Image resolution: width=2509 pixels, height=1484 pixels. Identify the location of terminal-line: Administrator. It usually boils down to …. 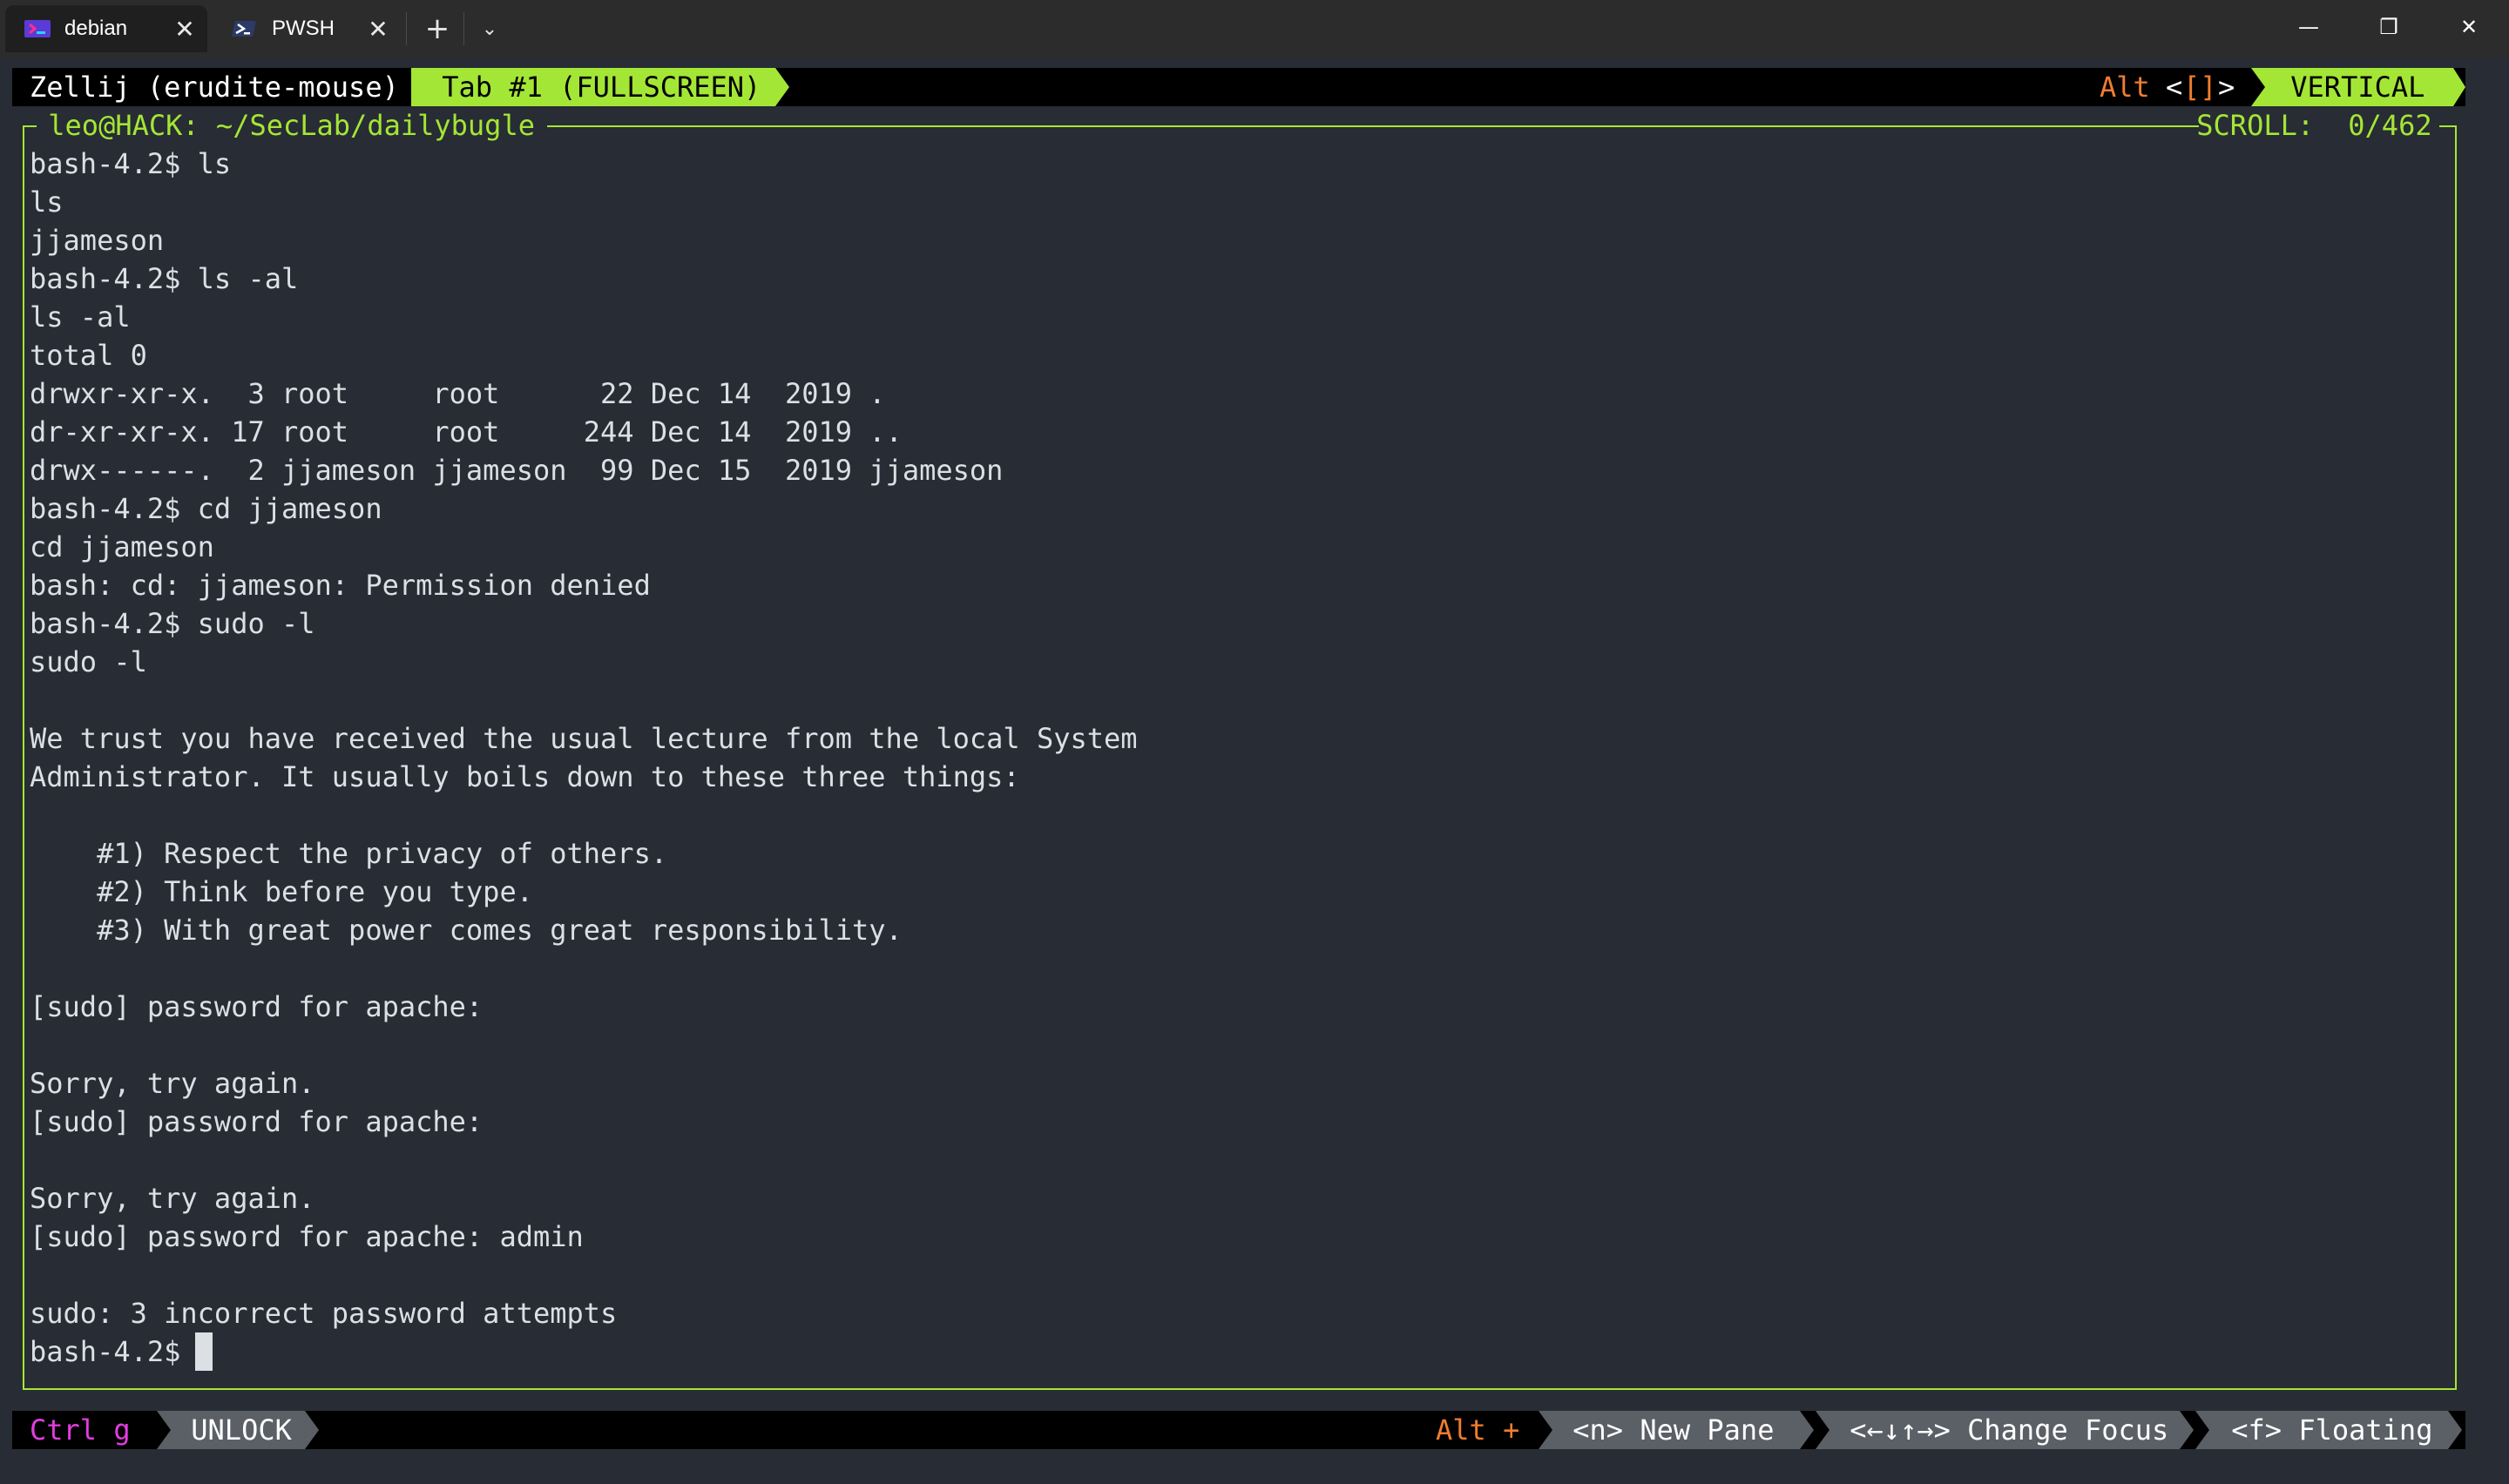
(525, 776).